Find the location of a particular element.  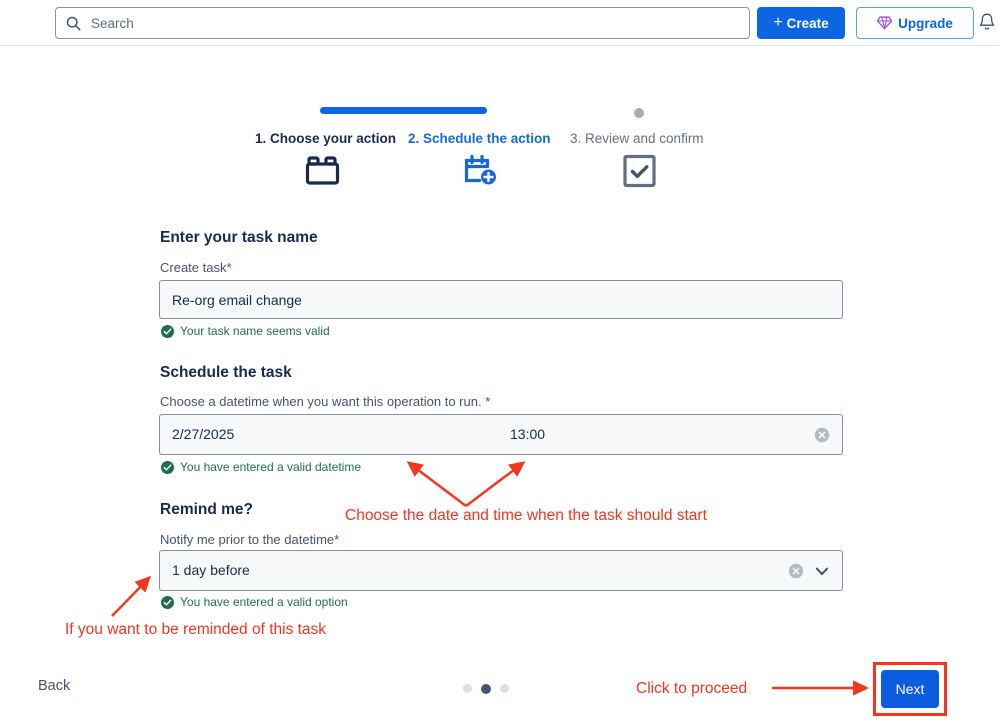

step-progress-bar is located at coordinates (403, 110).